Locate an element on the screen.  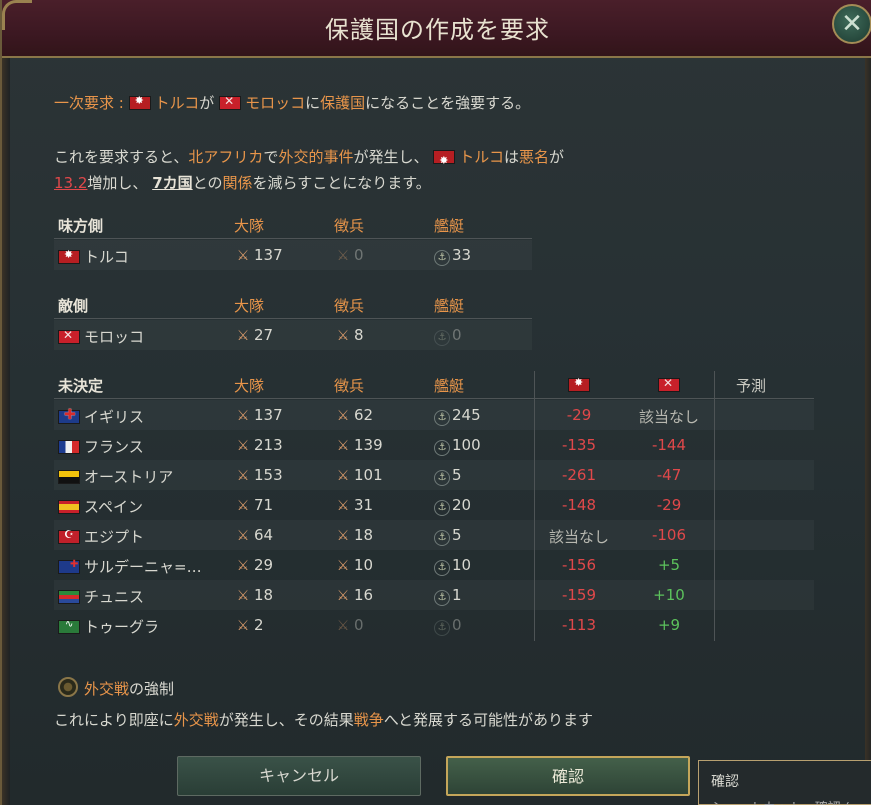
undecided-row: トゥーグラ⚔2⚔0⚓0-113+9 is located at coordinates (434, 625).